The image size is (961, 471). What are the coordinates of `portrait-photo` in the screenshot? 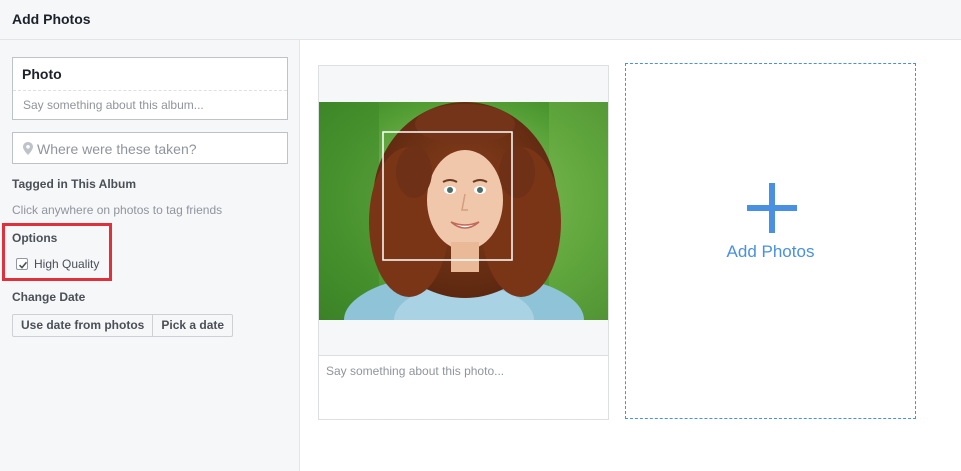 It's located at (463, 211).